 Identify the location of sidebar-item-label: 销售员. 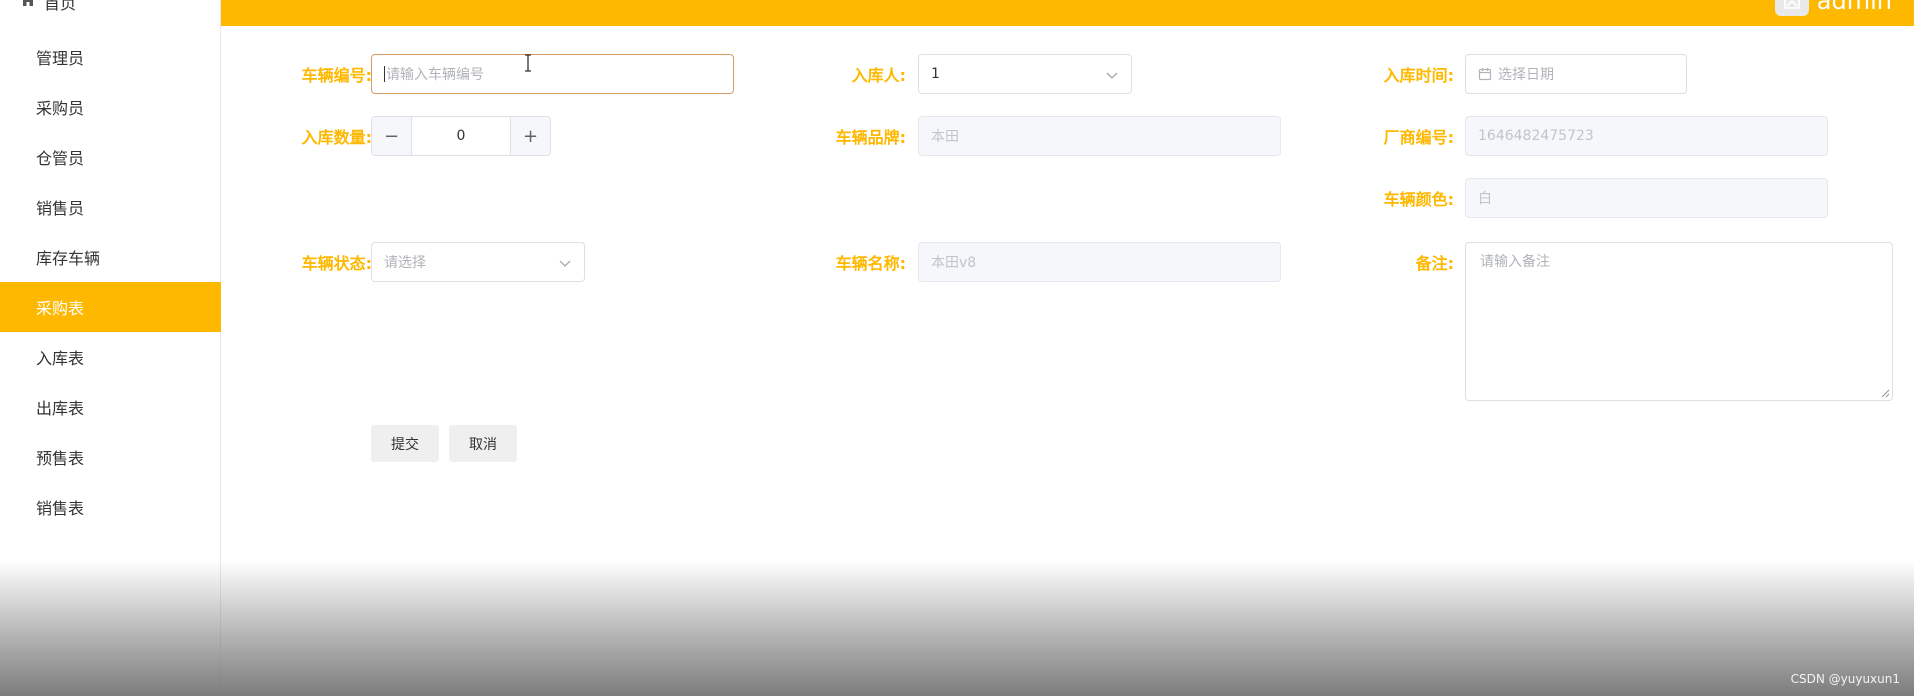
(60, 208).